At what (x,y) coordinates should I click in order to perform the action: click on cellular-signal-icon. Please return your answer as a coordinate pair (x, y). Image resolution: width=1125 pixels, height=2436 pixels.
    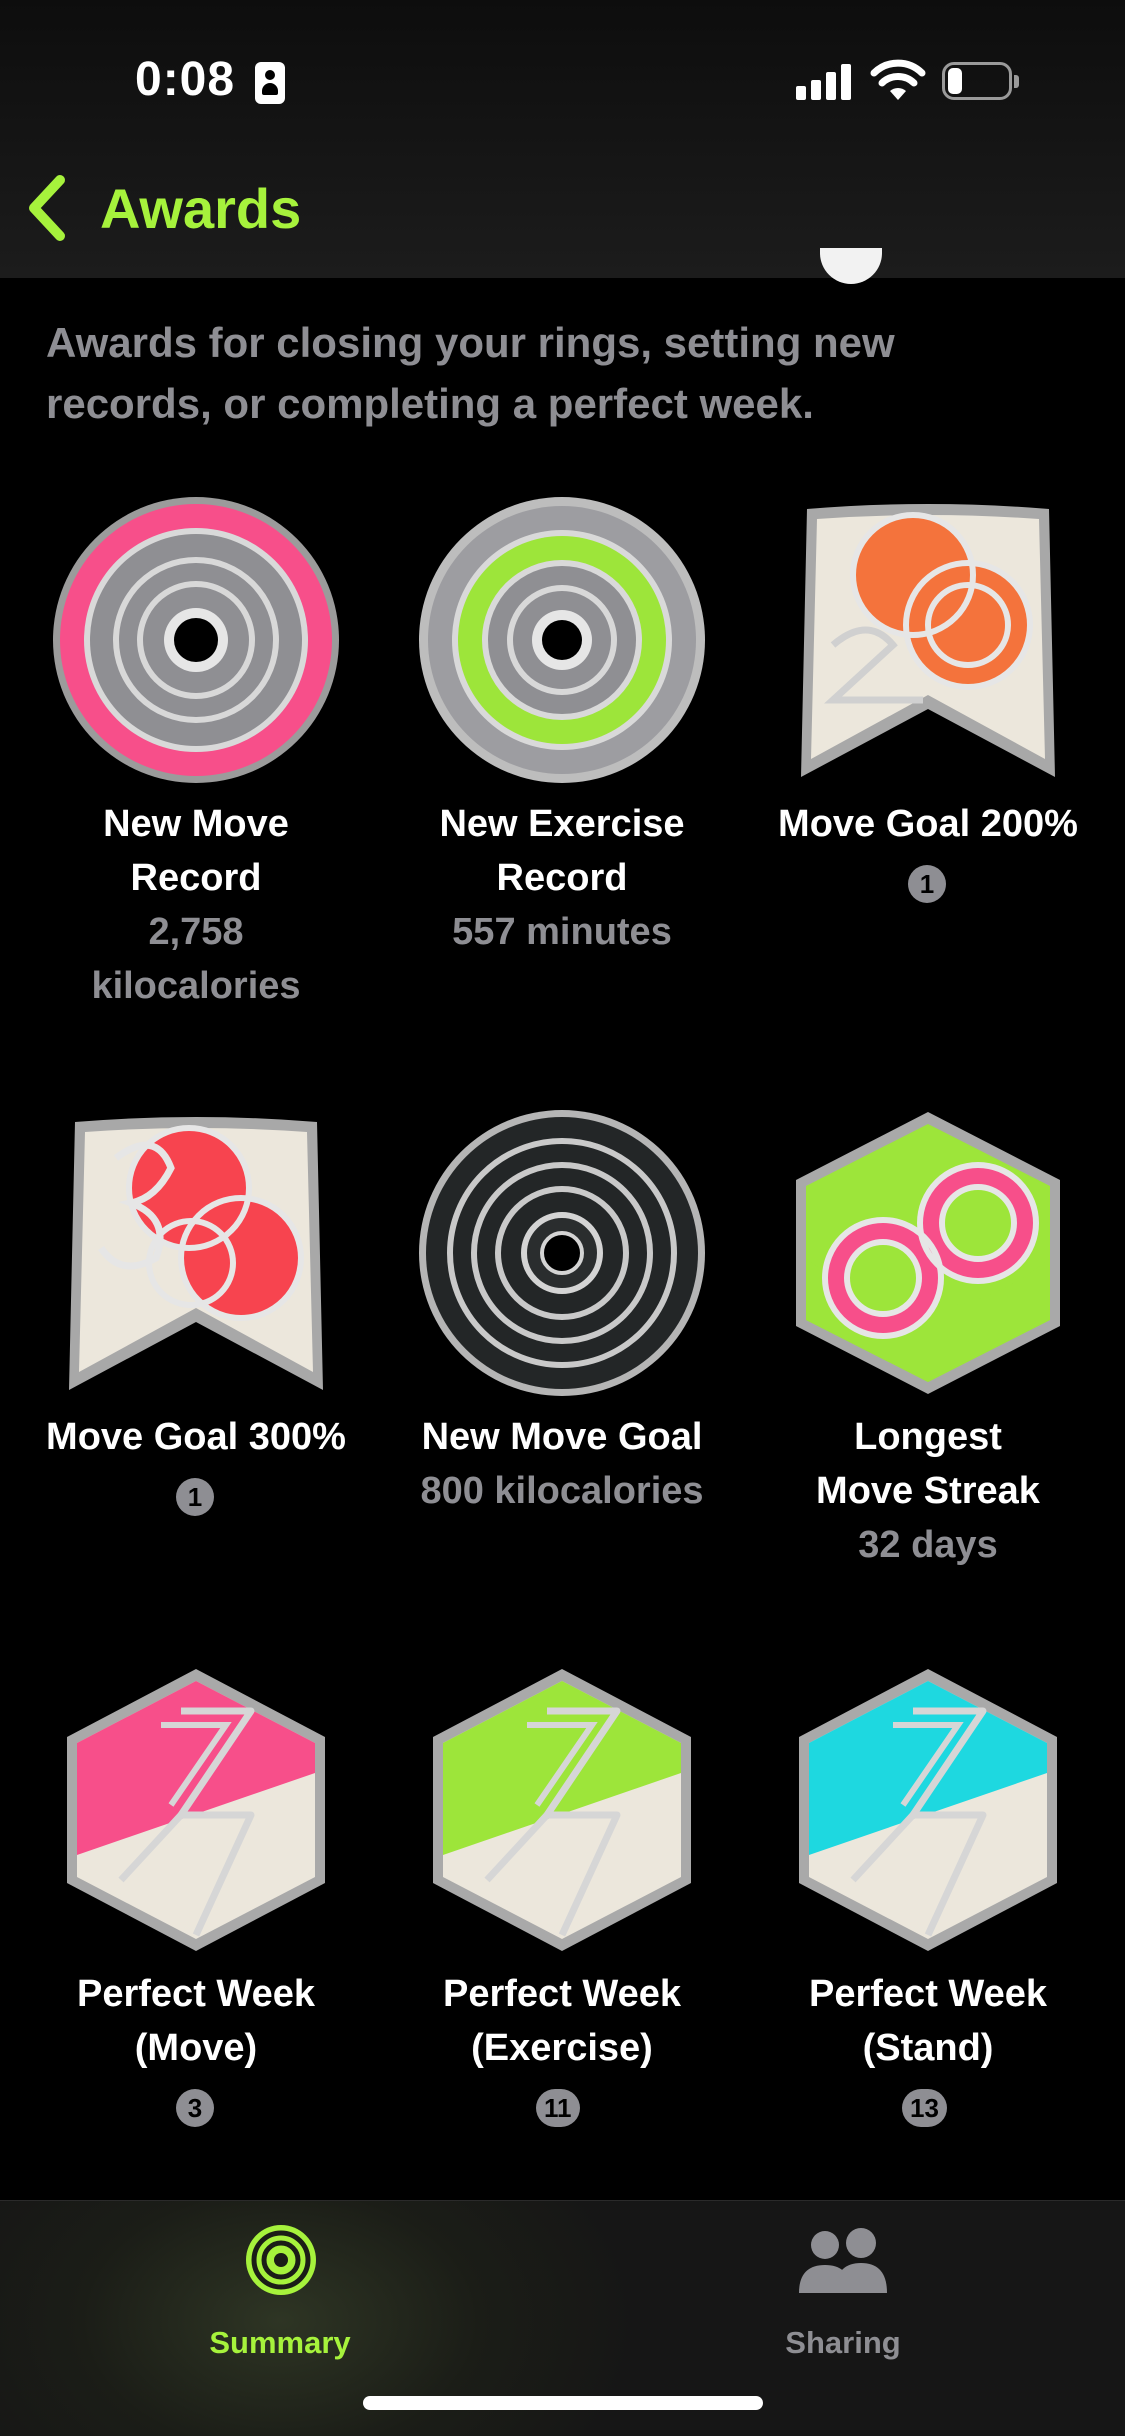
    Looking at the image, I should click on (825, 81).